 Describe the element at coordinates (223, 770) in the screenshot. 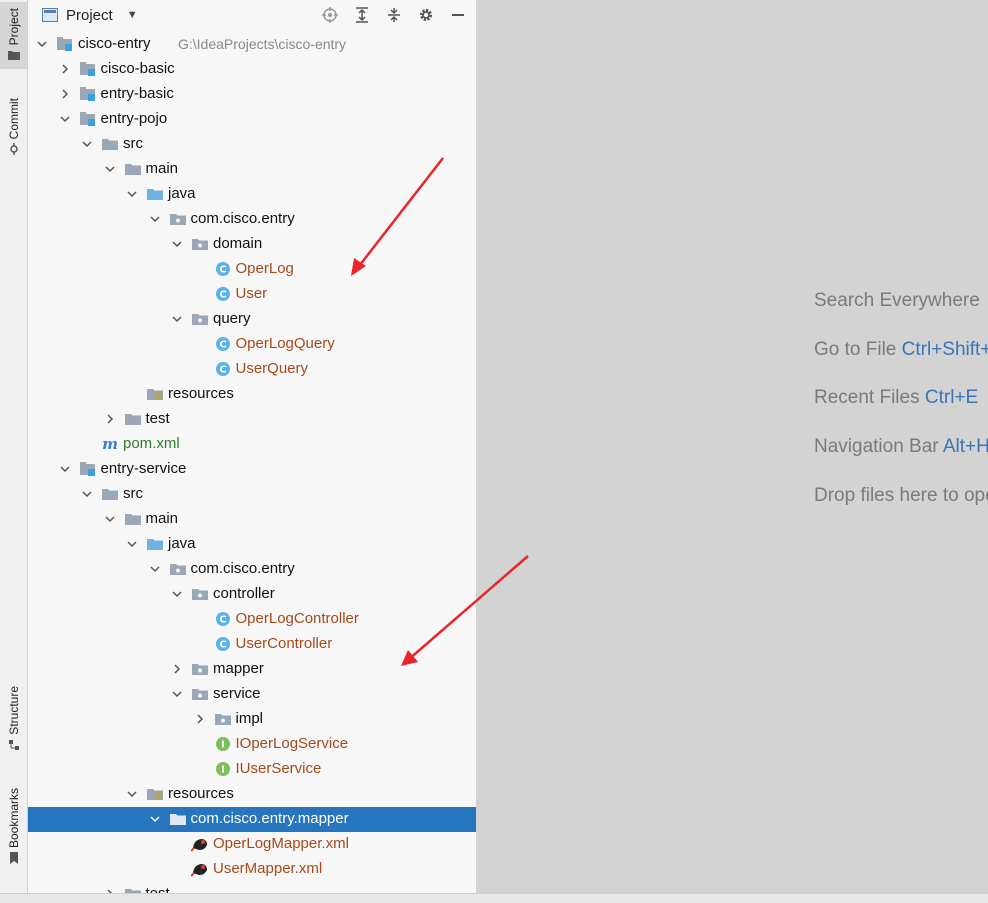

I see `svg-text: I` at that location.